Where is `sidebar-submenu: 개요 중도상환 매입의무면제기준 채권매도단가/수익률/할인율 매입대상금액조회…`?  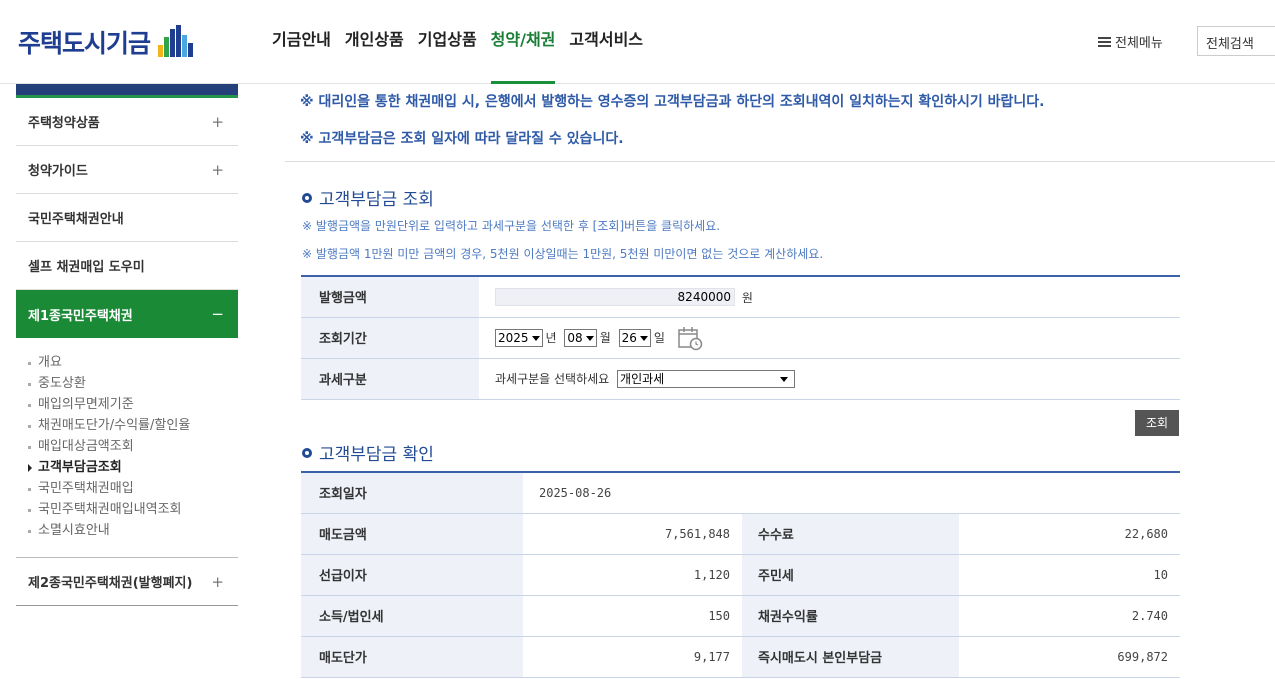
sidebar-submenu: 개요 중도상환 매입의무면제기준 채권매도단가/수익률/할인율 매입대상금액조회… is located at coordinates (127, 448).